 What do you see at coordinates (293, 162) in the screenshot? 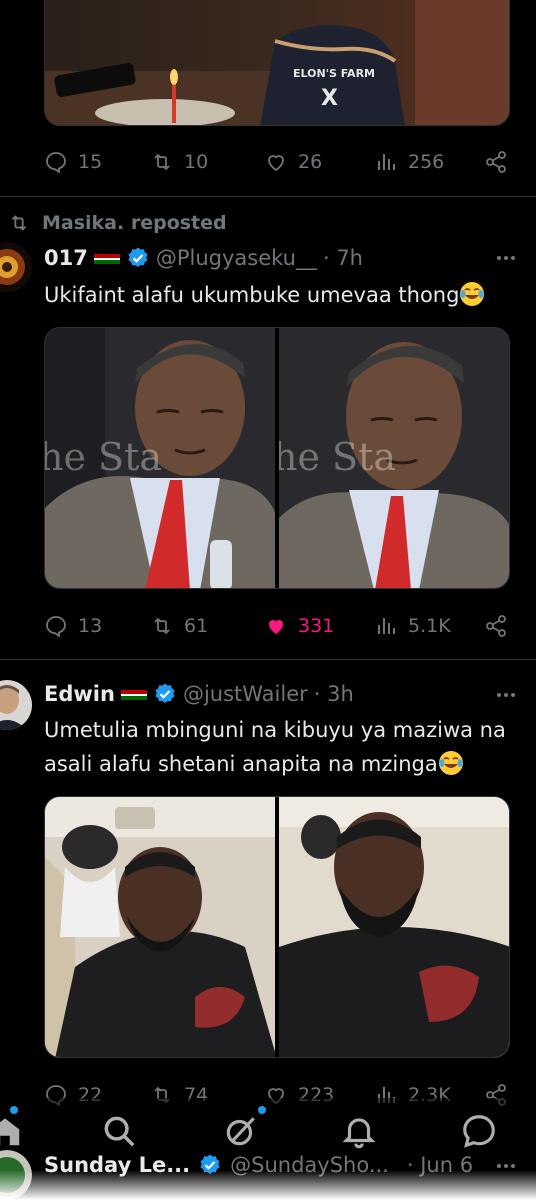
I see `like-button: 26` at bounding box center [293, 162].